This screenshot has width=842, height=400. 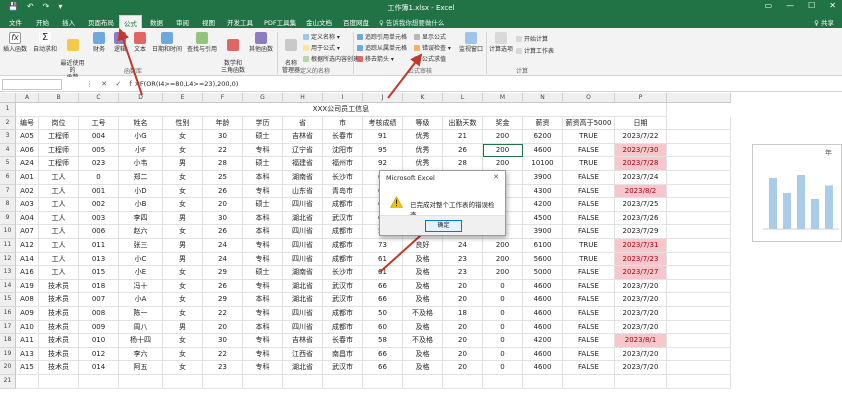 What do you see at coordinates (141, 314) in the screenshot?
I see `table-cell: 陈一` at bounding box center [141, 314].